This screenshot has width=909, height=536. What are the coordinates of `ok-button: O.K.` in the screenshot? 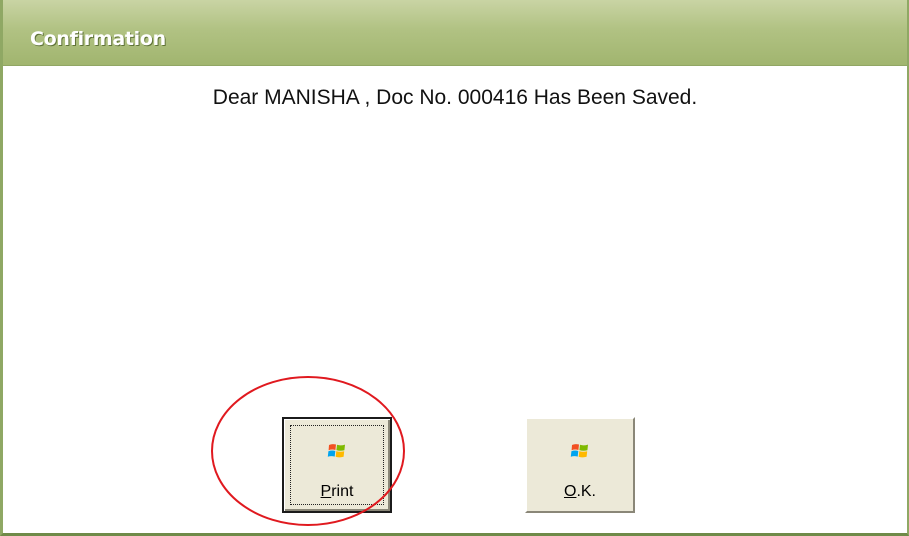 It's located at (580, 465).